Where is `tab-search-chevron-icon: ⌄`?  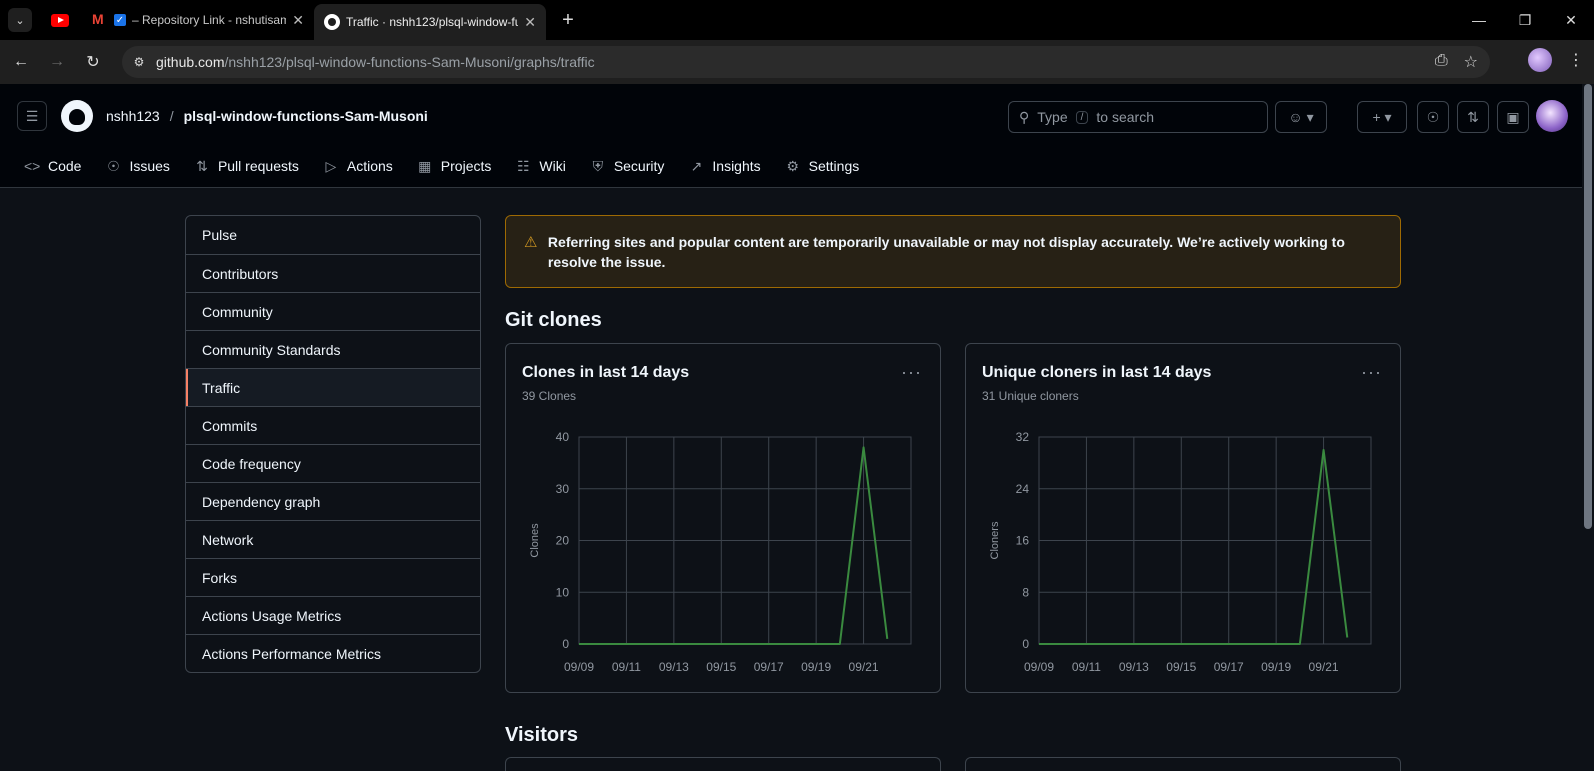 tab-search-chevron-icon: ⌄ is located at coordinates (20, 20).